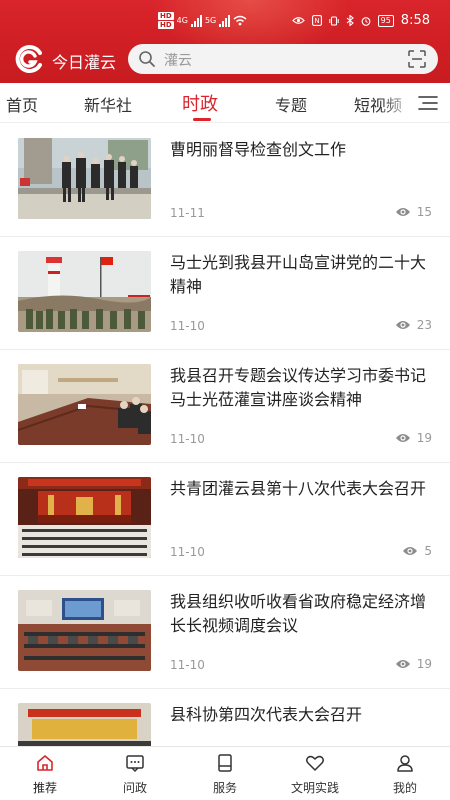 This screenshot has height=800, width=450. What do you see at coordinates (84, 62) in the screenshot?
I see `app-name: 今日灌云` at bounding box center [84, 62].